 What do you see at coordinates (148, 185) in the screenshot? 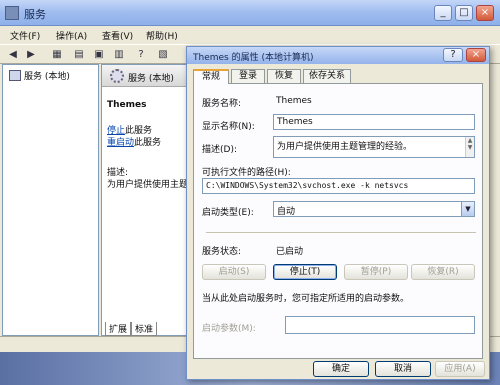
I see `description-text: 为用户提供使用主题` at bounding box center [148, 185].